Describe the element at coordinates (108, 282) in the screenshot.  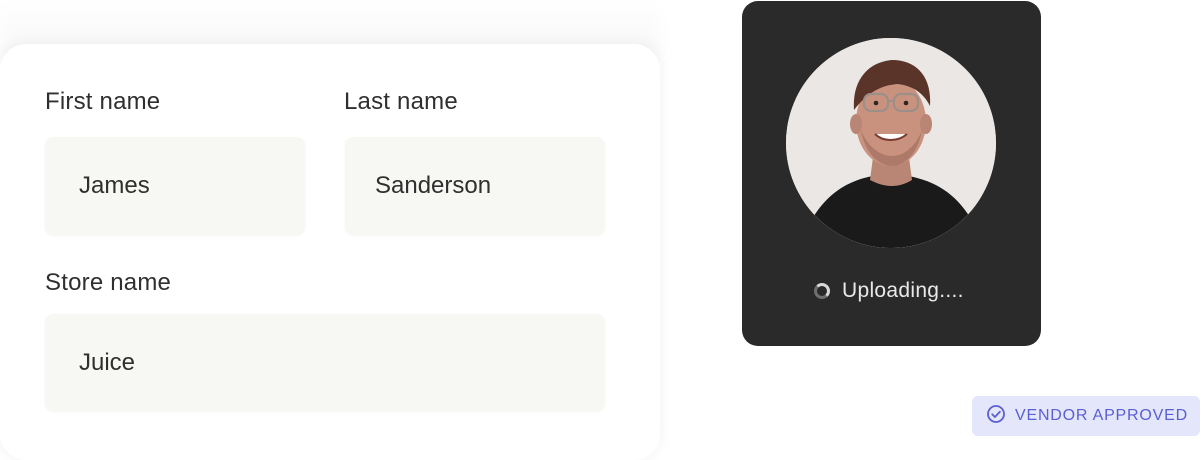
I see `store-name-label: Store name` at that location.